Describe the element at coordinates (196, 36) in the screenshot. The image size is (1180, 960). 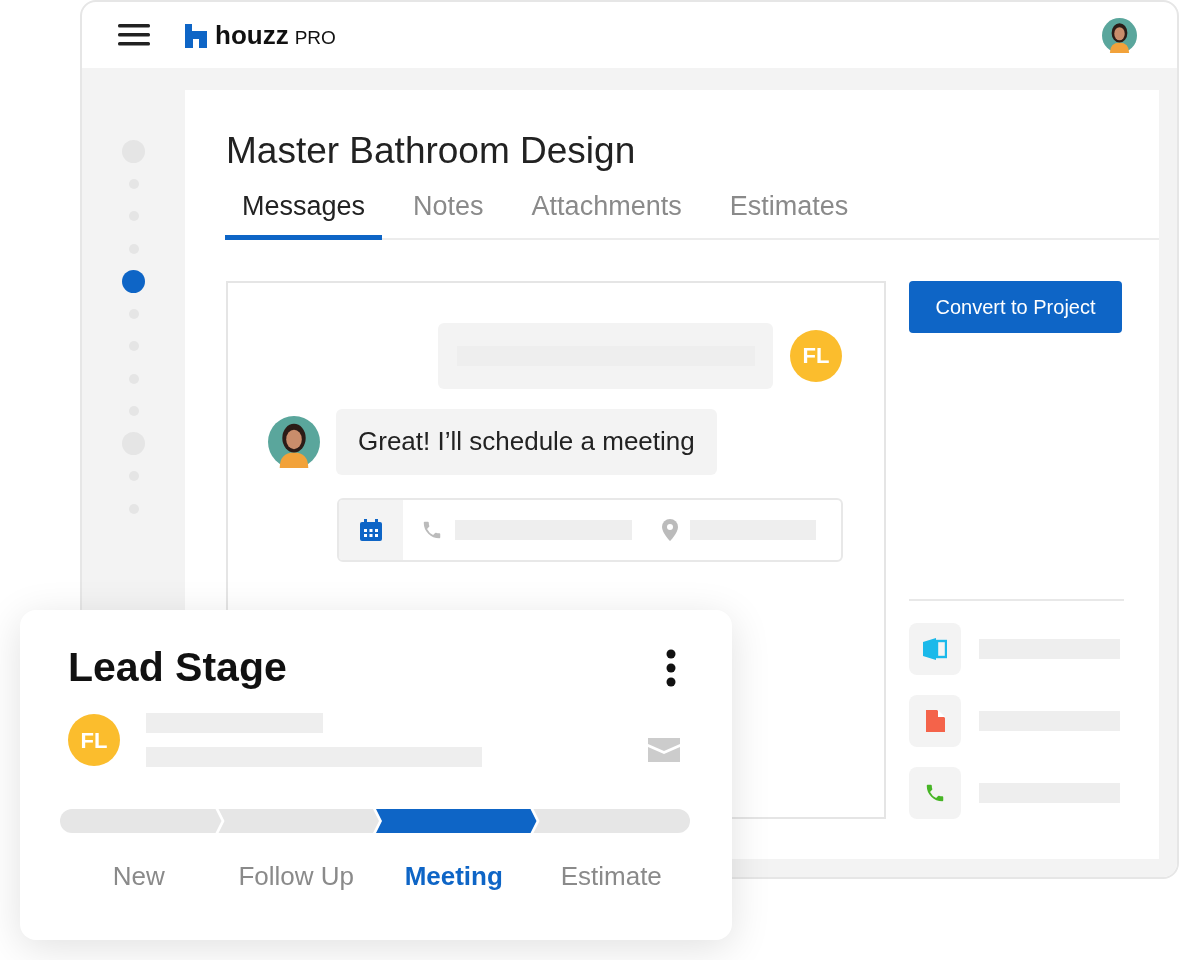
I see `logo-icon` at that location.